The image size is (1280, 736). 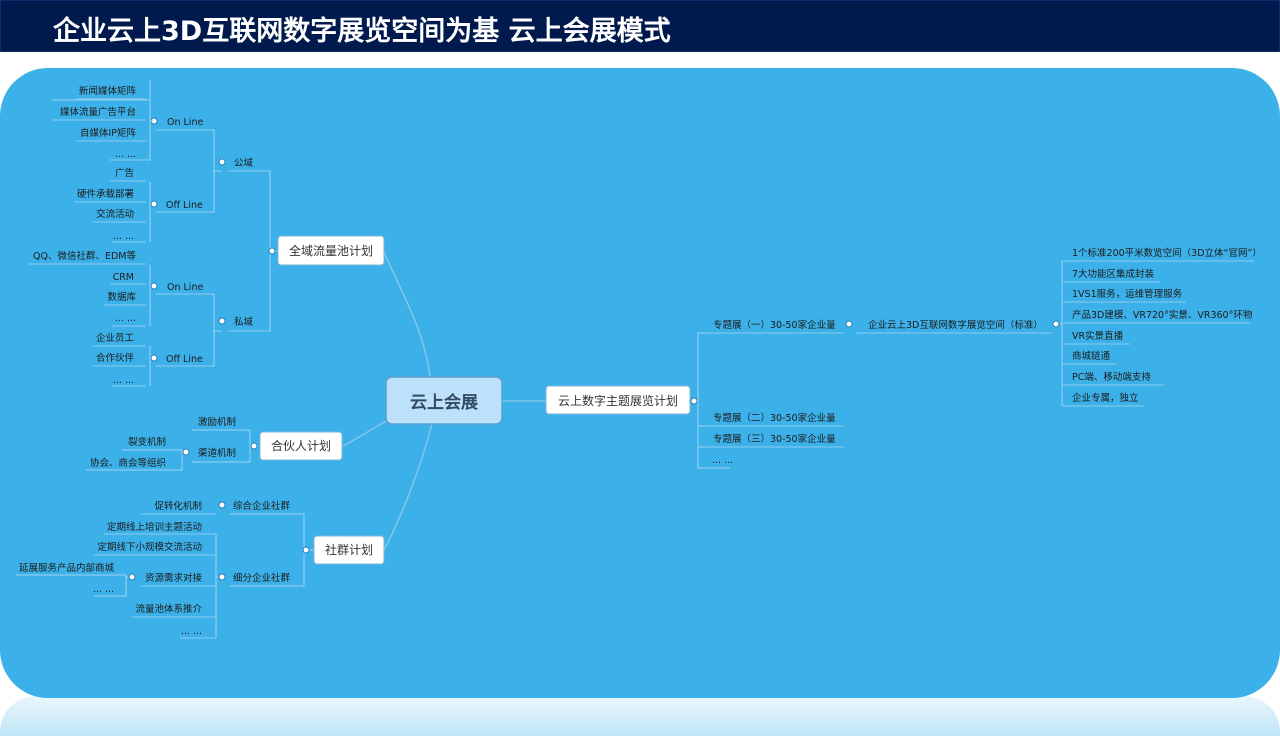 What do you see at coordinates (149, 547) in the screenshot?
I see `leaf: 定期线下小规模交流活动` at bounding box center [149, 547].